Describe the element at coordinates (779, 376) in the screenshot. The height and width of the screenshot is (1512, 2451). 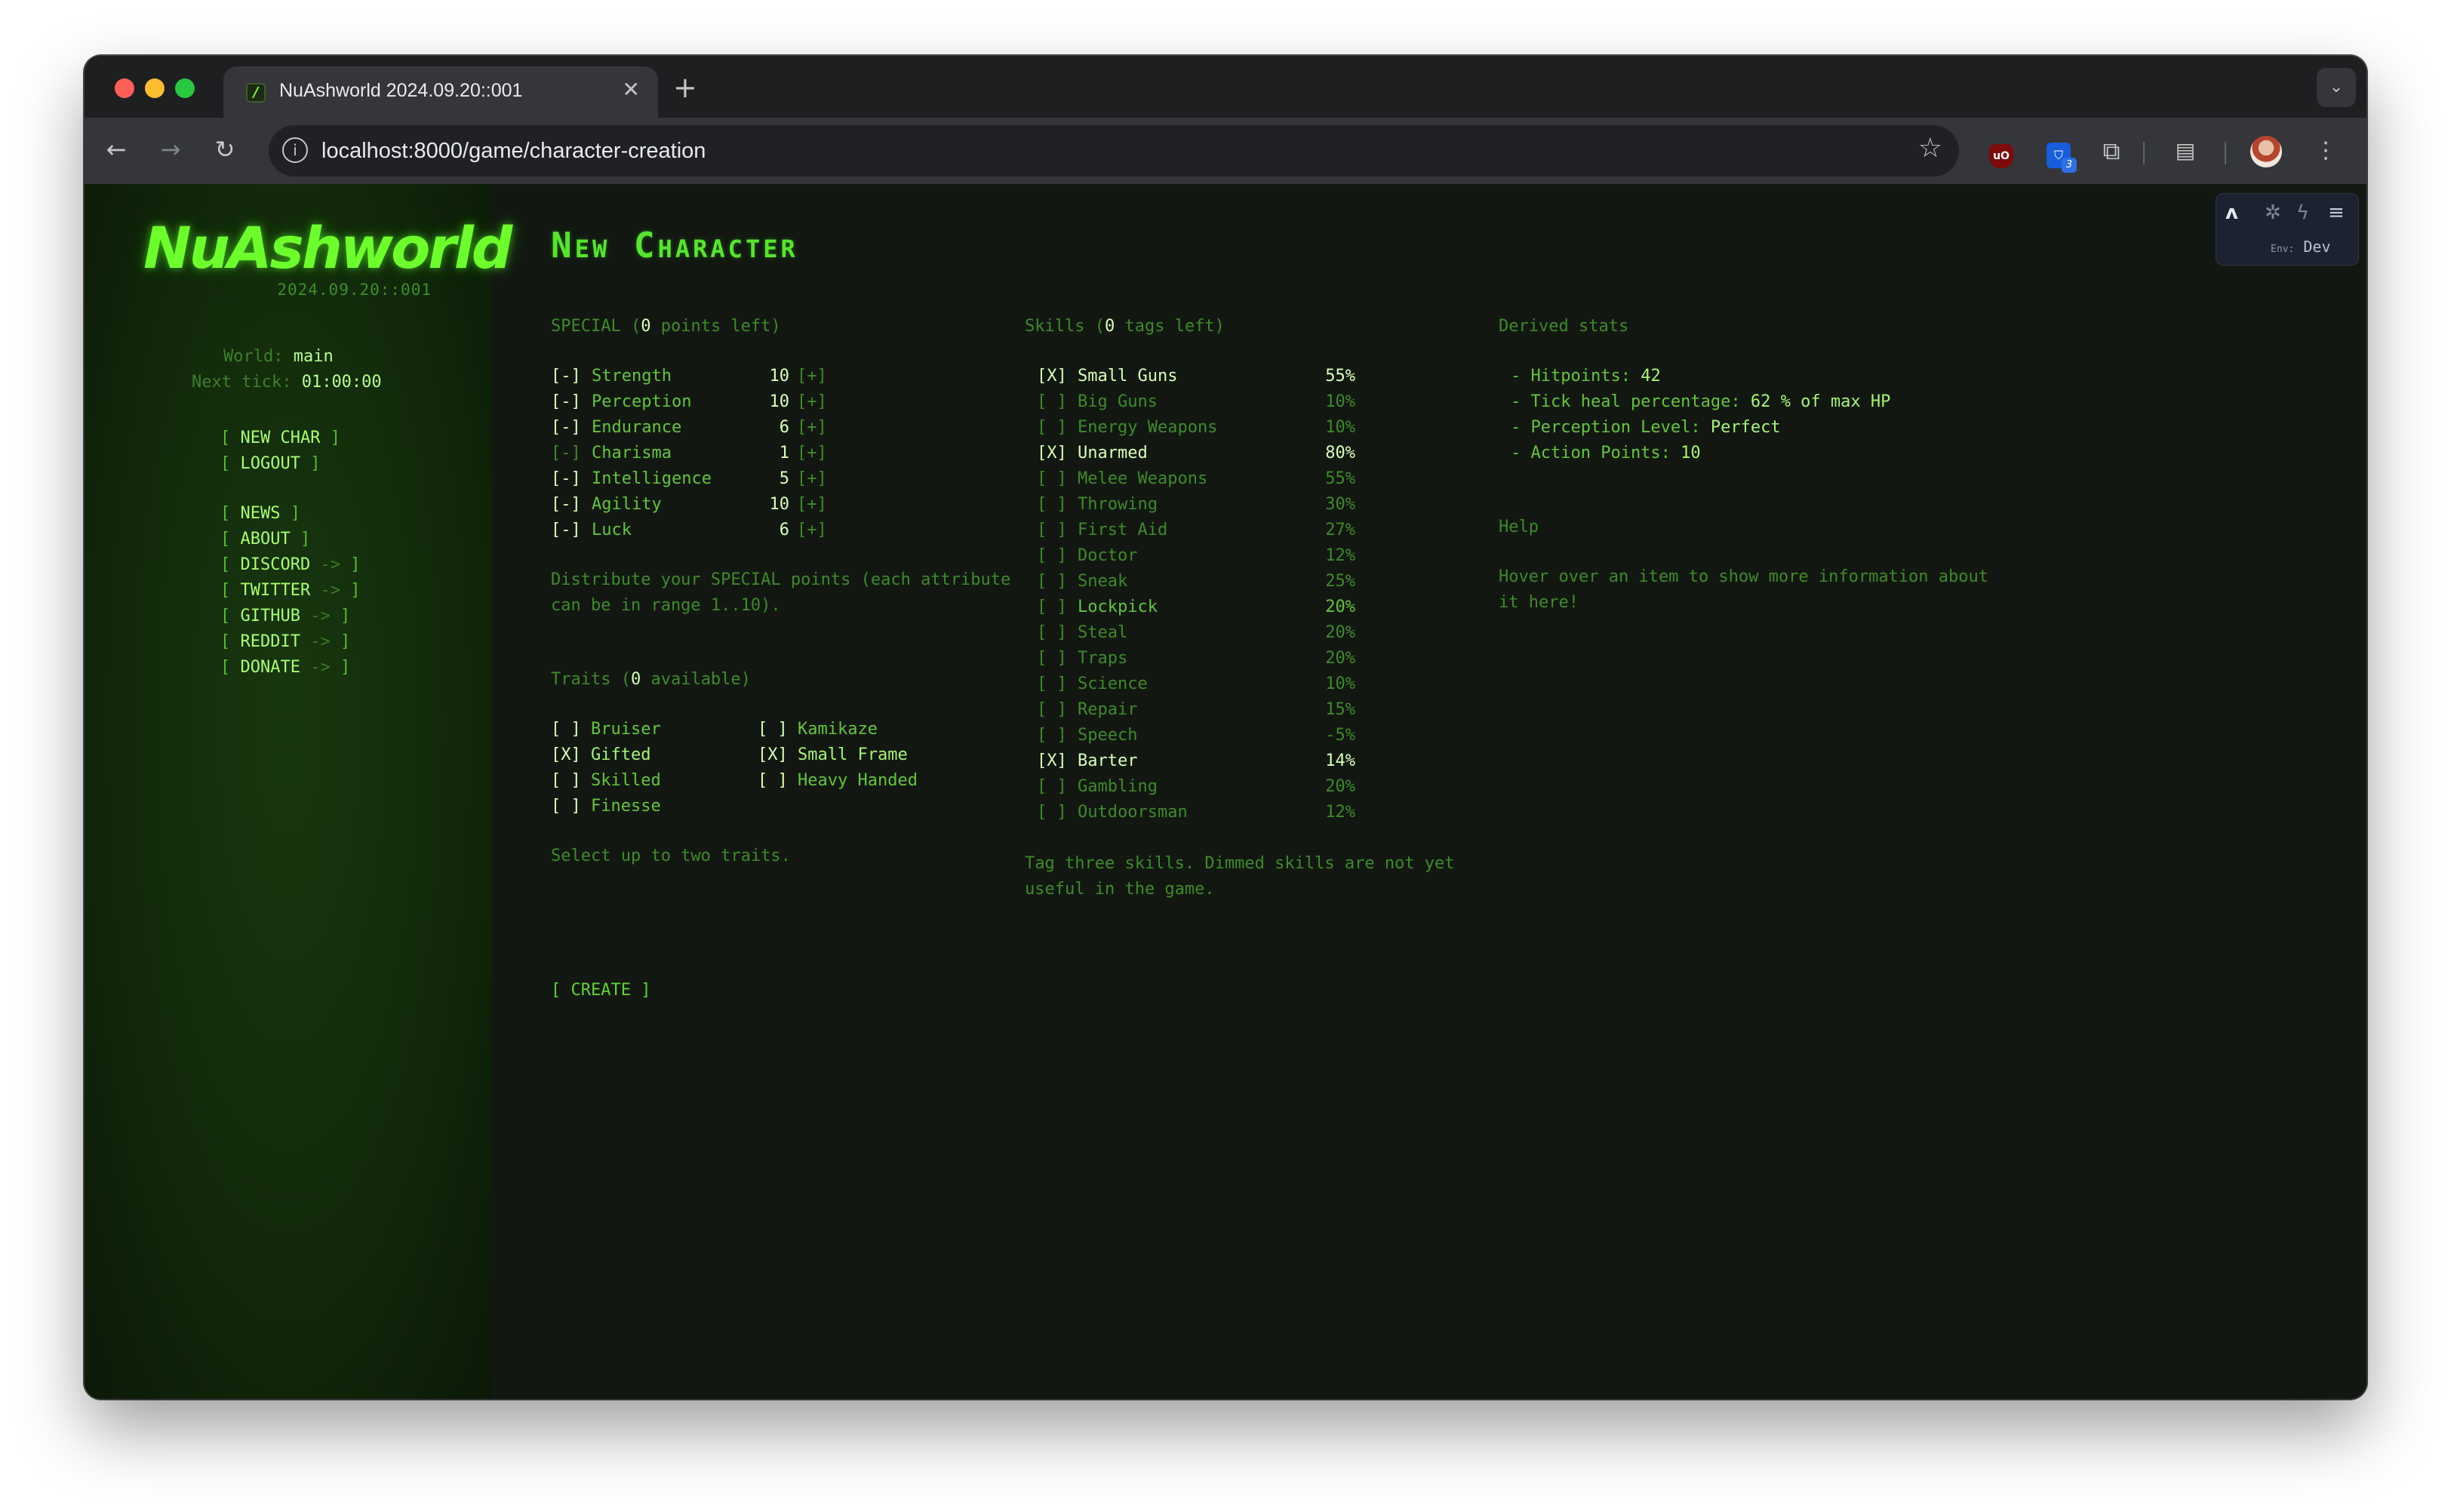
I see `special-stat-value: 10` at that location.